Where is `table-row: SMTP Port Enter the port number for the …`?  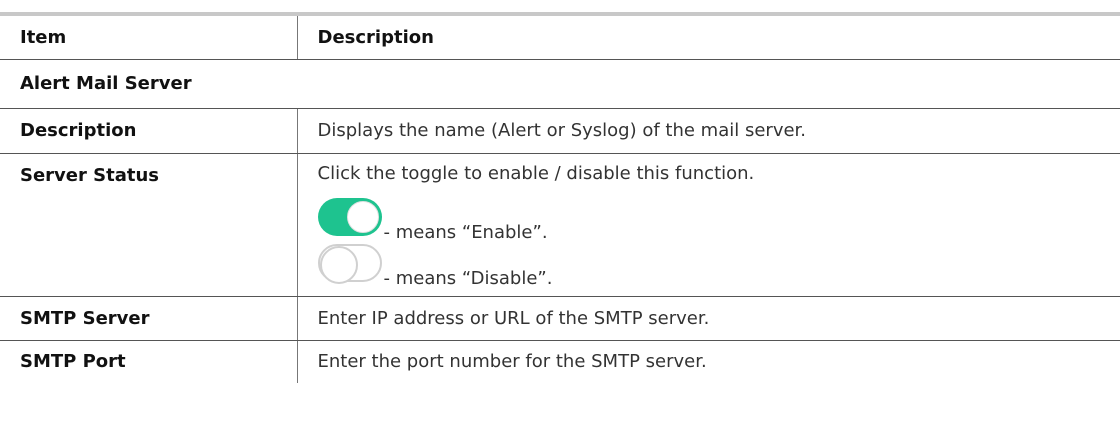 table-row: SMTP Port Enter the port number for the … is located at coordinates (560, 361).